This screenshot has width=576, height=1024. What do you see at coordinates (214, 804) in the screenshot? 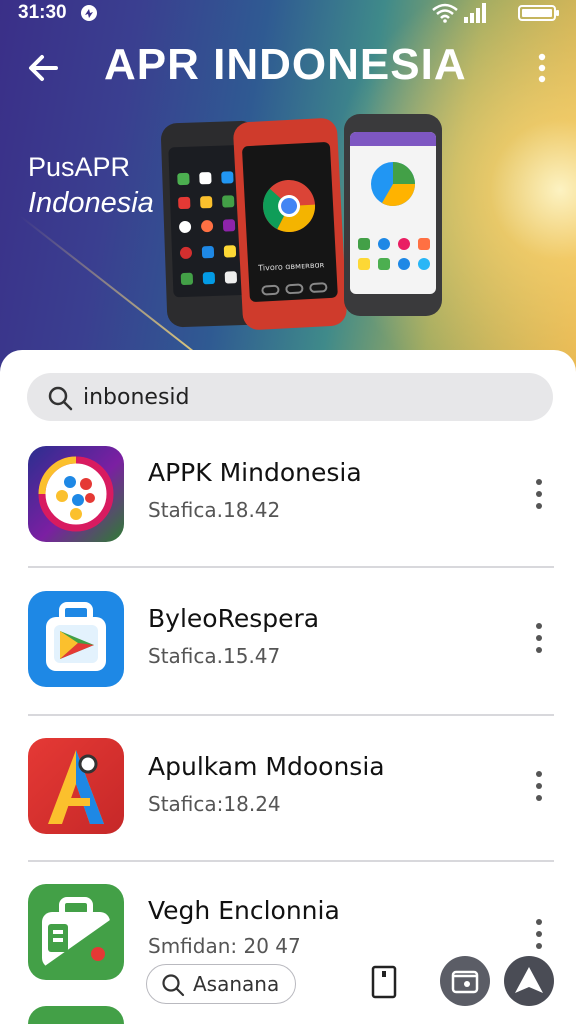
I see `app-meta: Stafica:18.24` at bounding box center [214, 804].